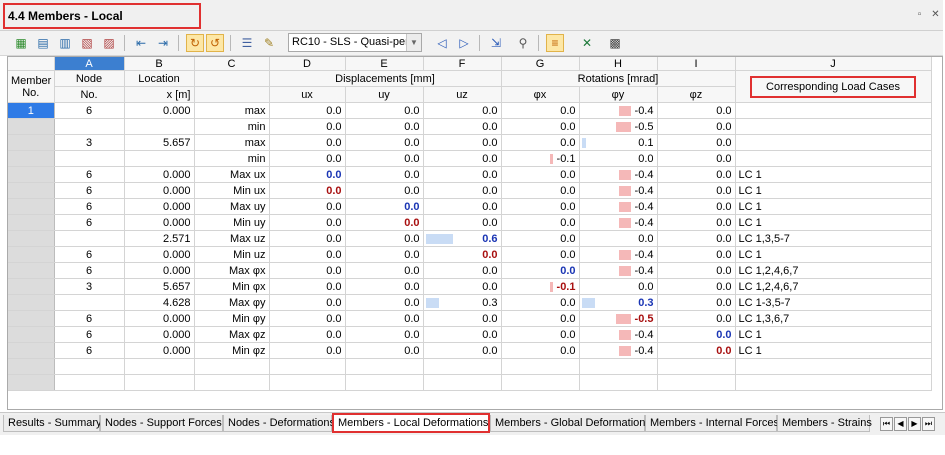  I want to click on table-row: 1 6 0.000 max 0.0 0.0 0.0 0.0 -0.4 0.0, so click(470, 110).